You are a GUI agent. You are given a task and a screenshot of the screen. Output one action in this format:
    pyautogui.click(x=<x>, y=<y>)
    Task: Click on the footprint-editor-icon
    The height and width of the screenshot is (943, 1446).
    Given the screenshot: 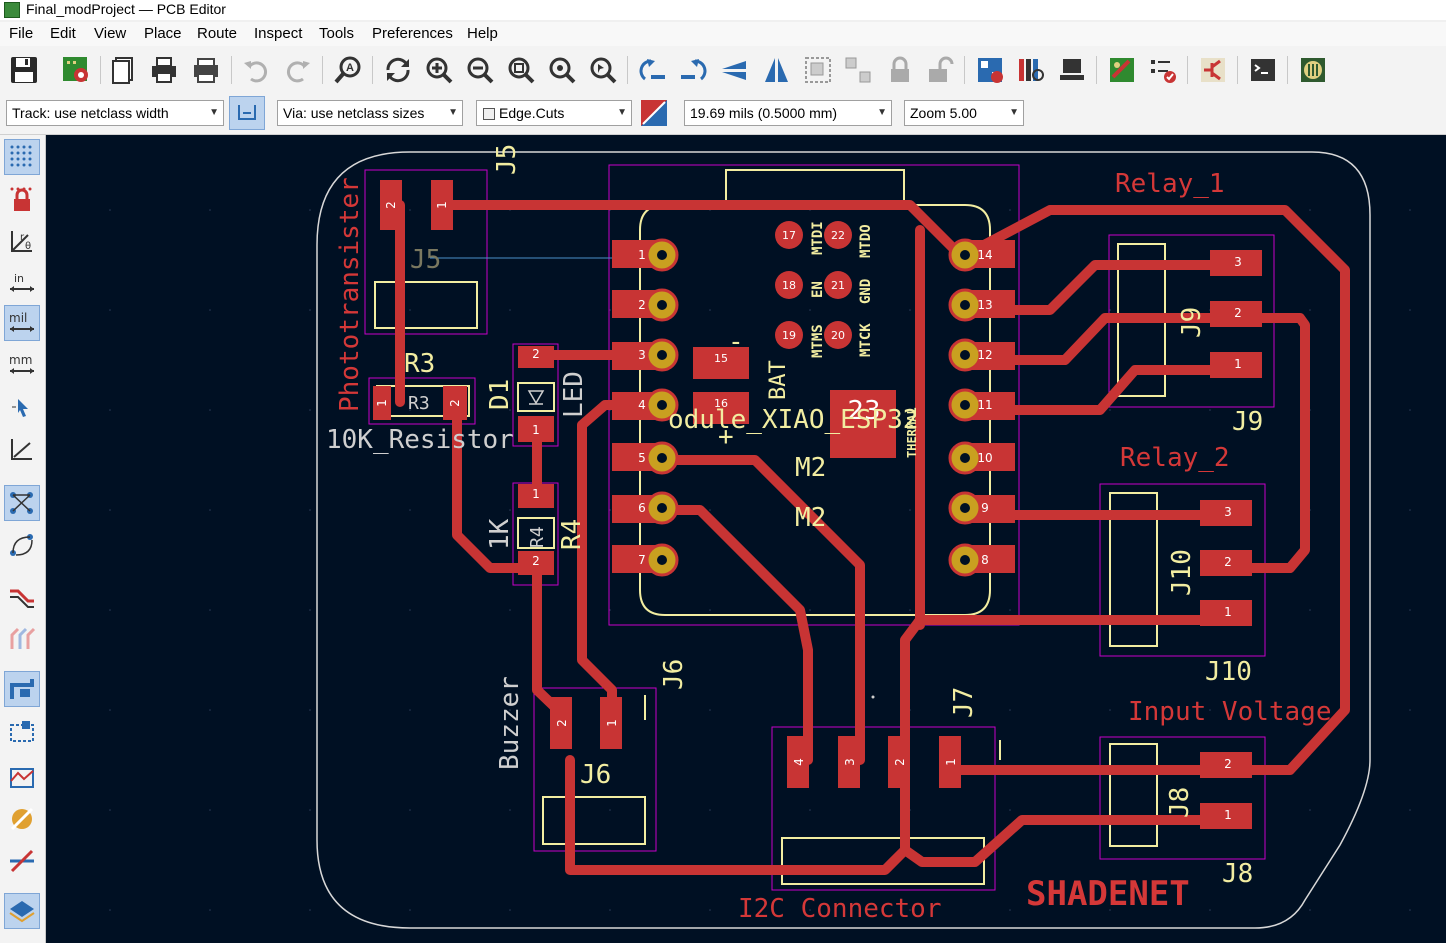 What is the action you would take?
    pyautogui.click(x=1072, y=70)
    